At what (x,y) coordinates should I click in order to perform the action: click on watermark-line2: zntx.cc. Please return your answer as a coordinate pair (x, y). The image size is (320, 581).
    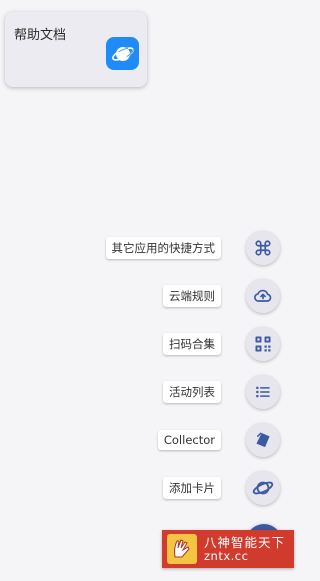
    Looking at the image, I should click on (226, 555).